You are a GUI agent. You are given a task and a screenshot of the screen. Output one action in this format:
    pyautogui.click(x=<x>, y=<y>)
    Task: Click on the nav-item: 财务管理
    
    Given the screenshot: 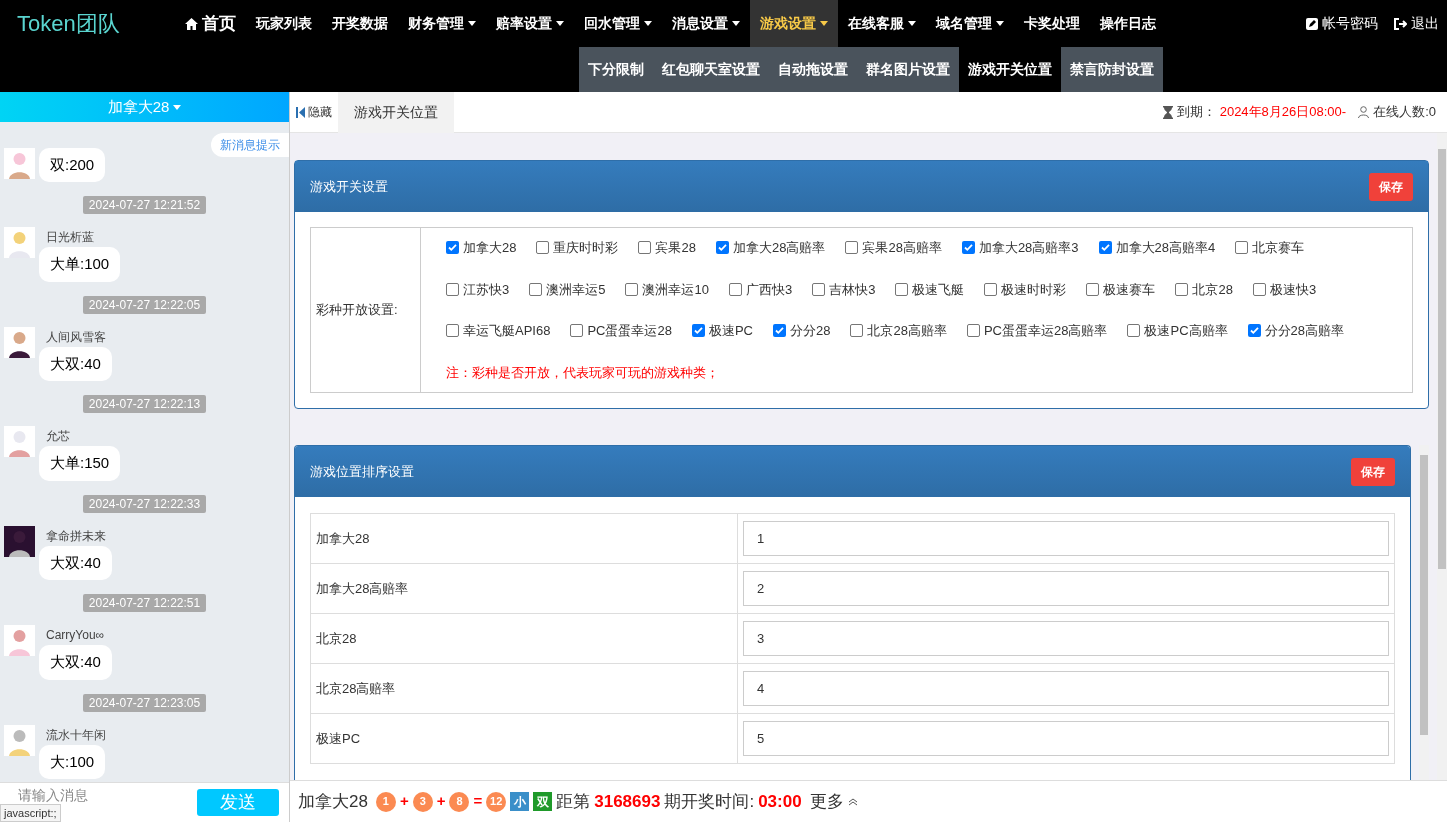 What is the action you would take?
    pyautogui.click(x=442, y=23)
    